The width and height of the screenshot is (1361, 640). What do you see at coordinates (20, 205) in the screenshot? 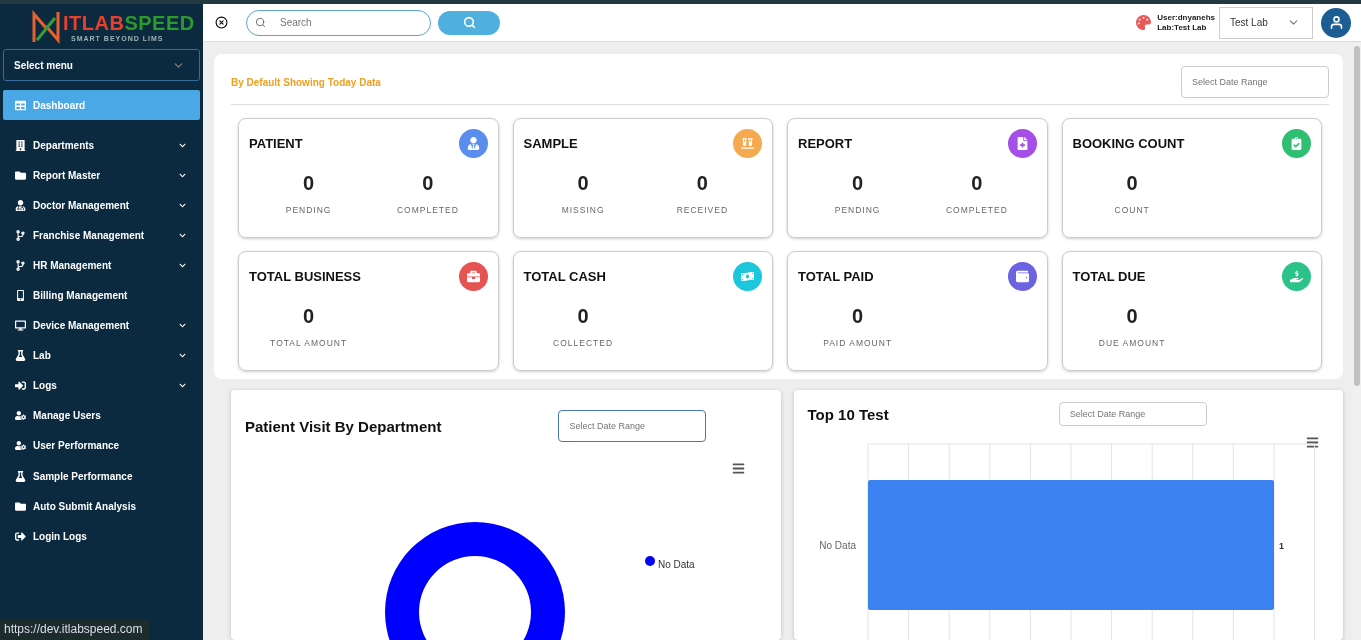
I see `person-icon` at bounding box center [20, 205].